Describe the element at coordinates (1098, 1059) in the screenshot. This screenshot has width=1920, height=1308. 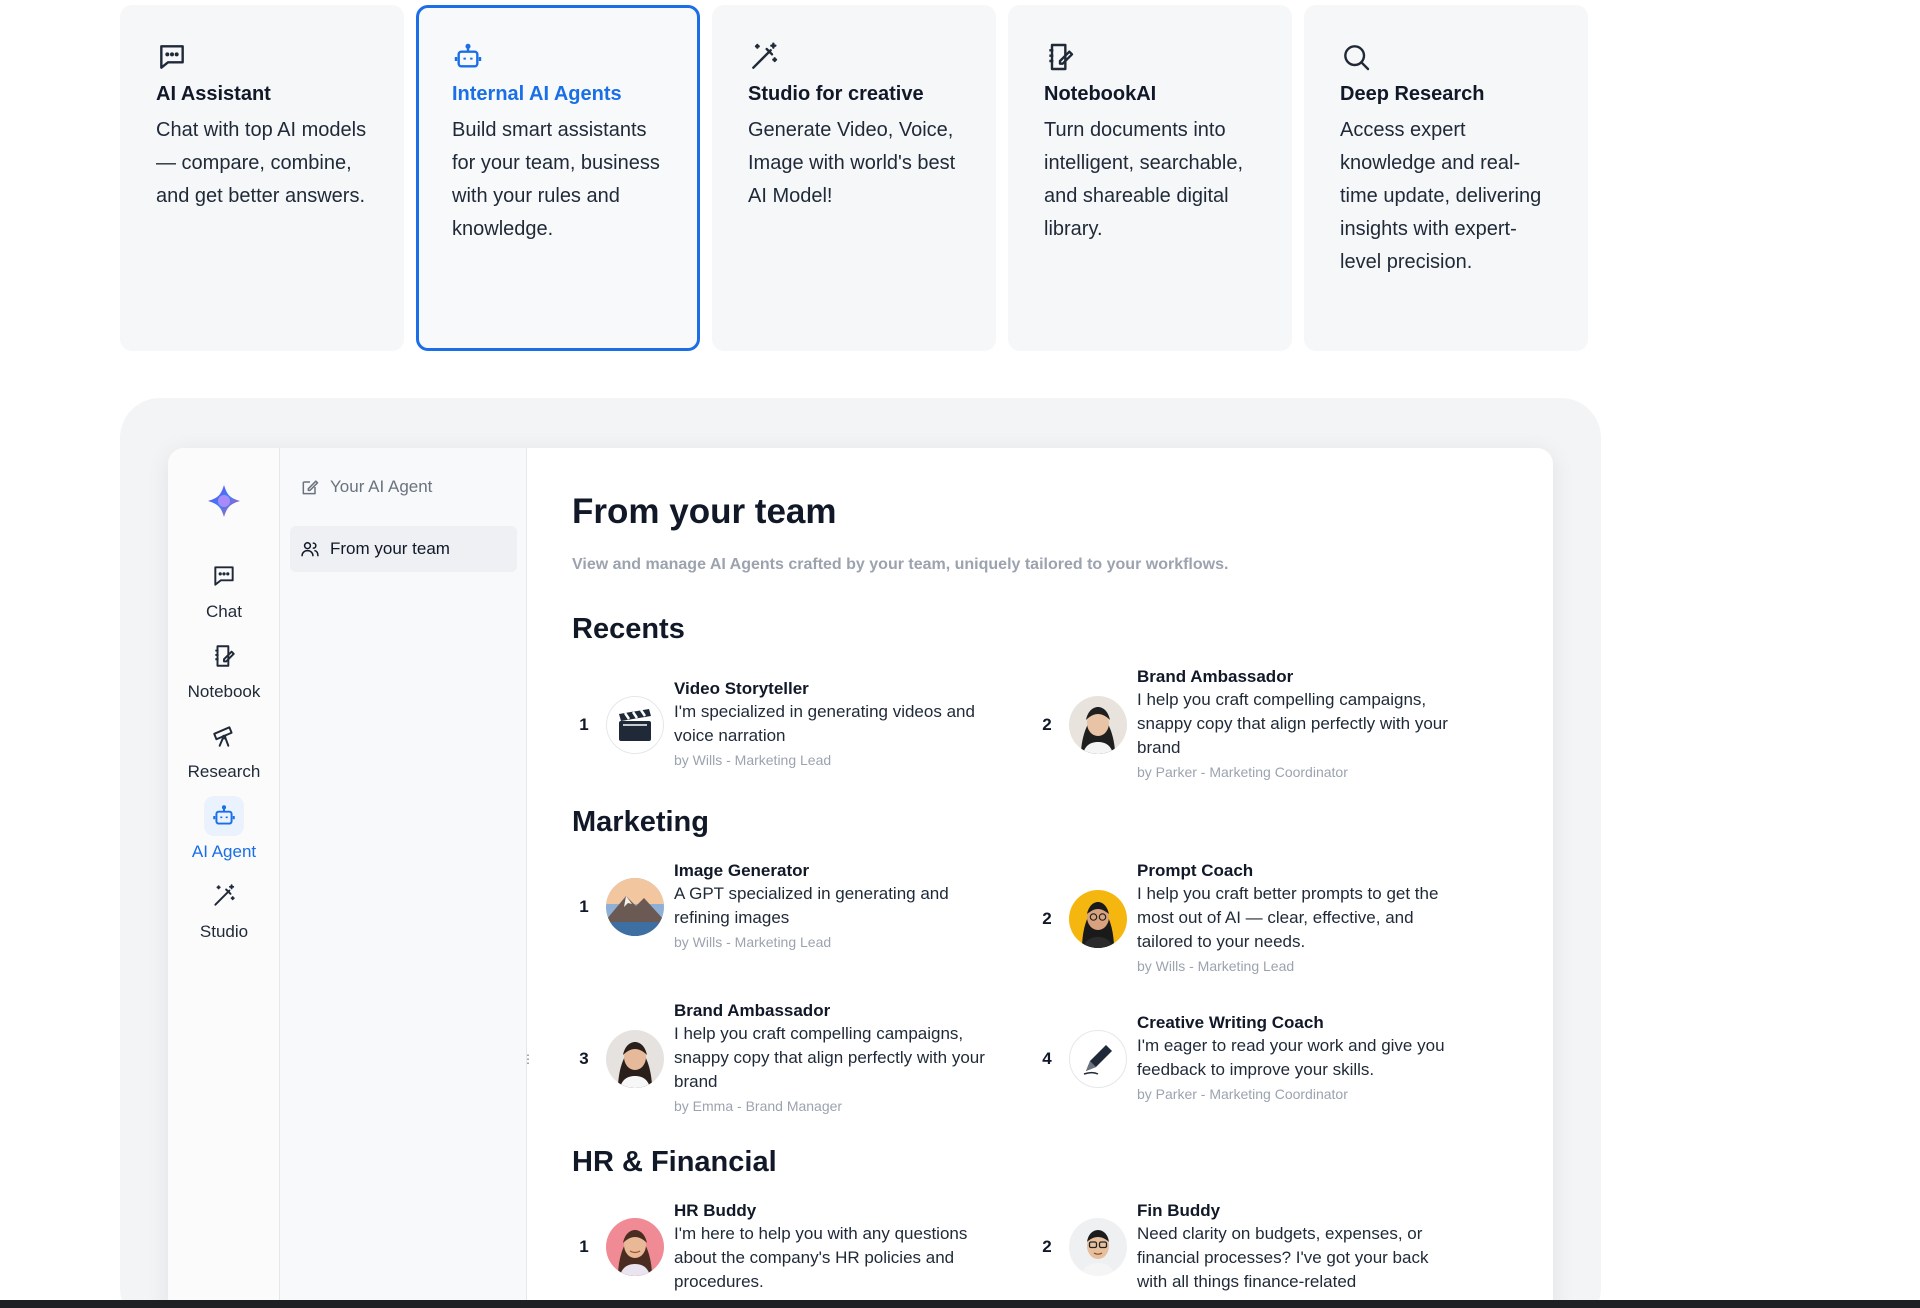
I see `pen-icon` at that location.